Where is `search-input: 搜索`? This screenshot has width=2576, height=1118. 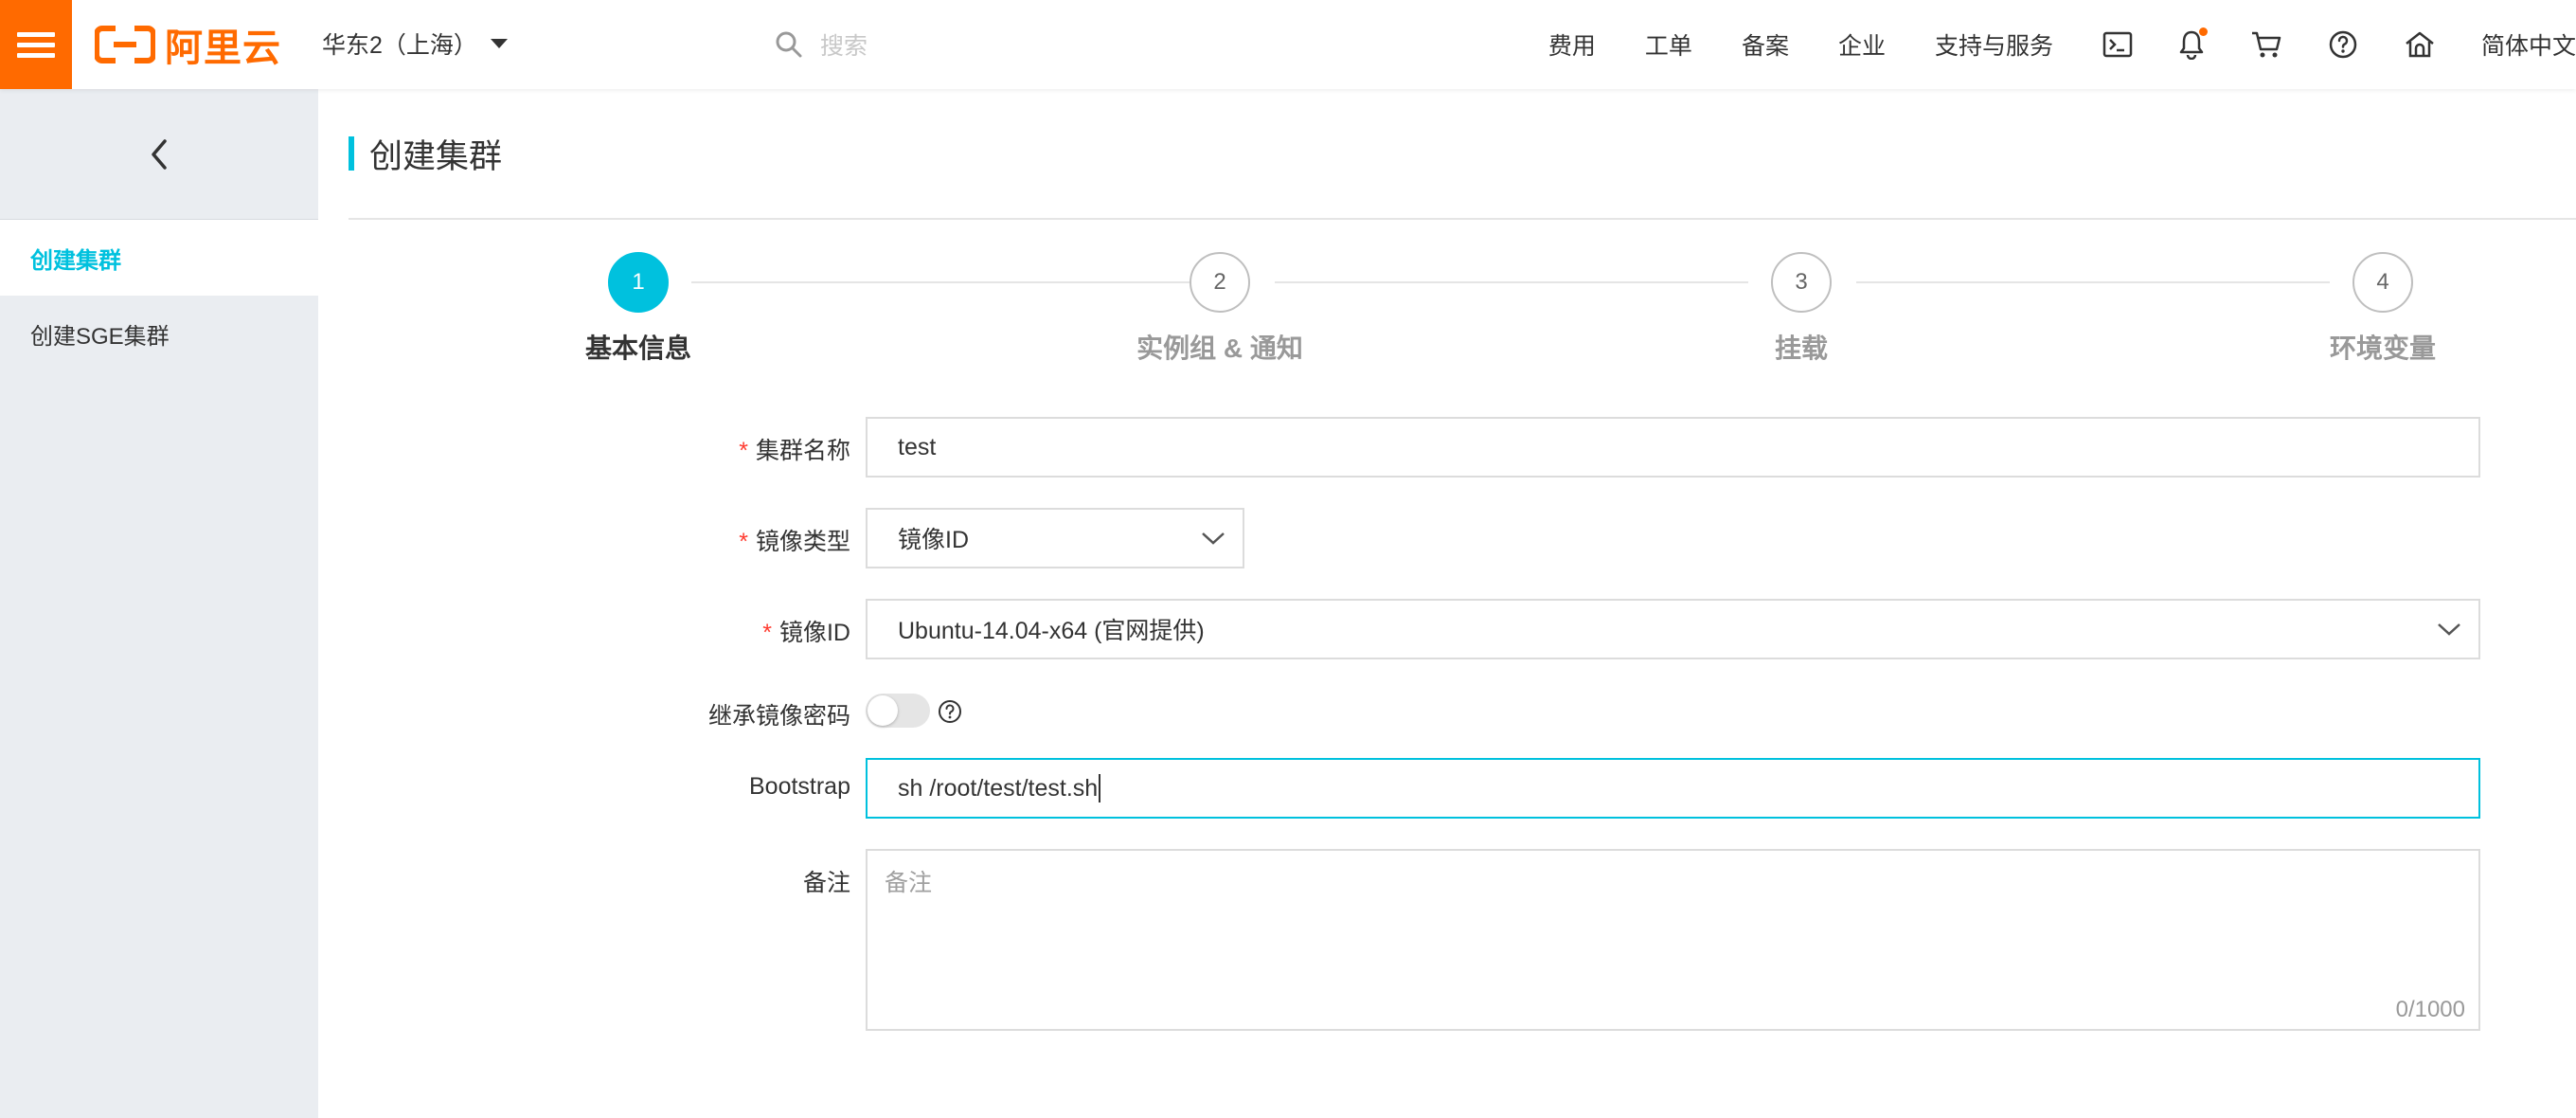
search-input: 搜索 is located at coordinates (844, 44).